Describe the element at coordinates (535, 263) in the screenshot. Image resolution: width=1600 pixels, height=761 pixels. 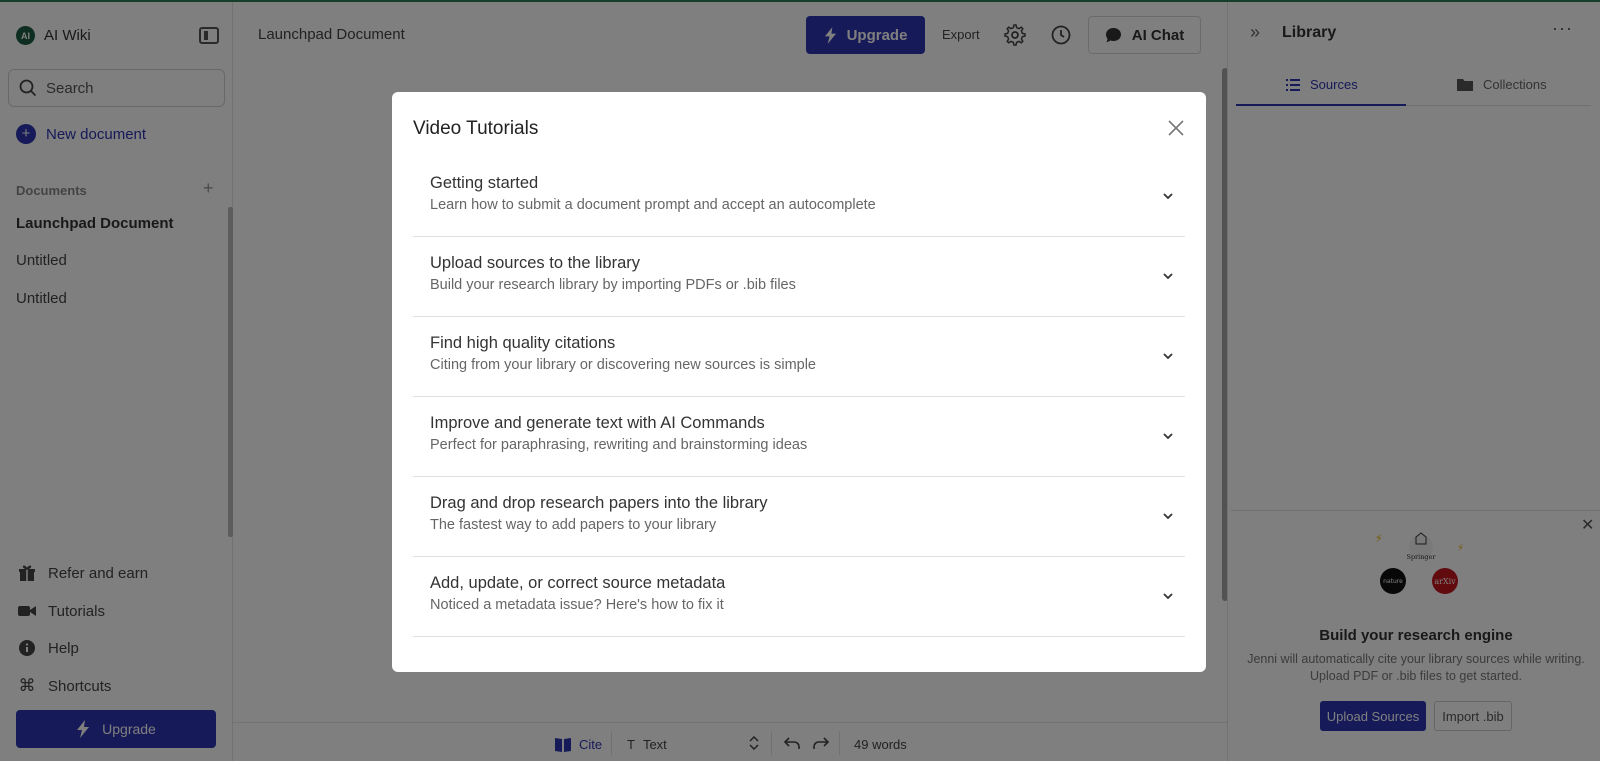
I see `tutorial-title: Upload sources to the library` at that location.